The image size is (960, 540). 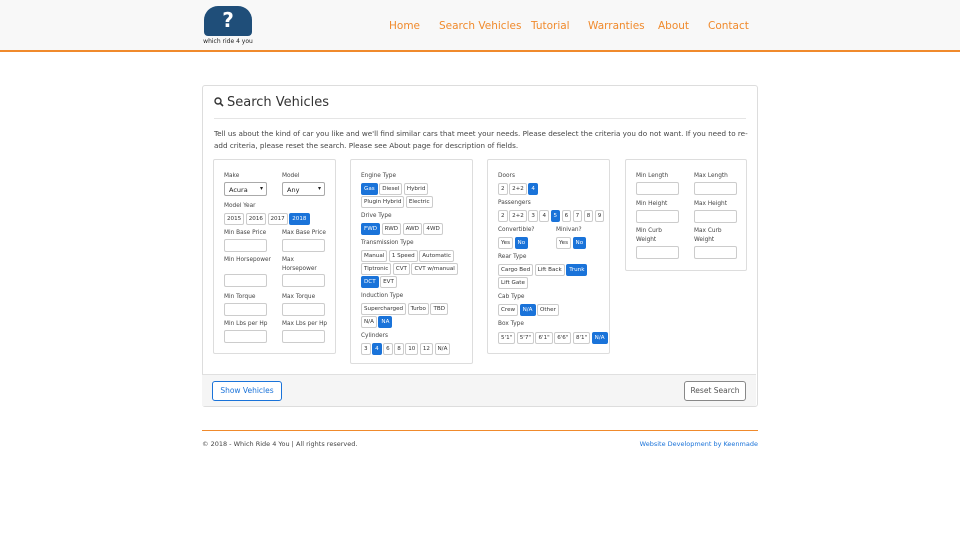 What do you see at coordinates (657, 252) in the screenshot?
I see `min-curb-weight-input` at bounding box center [657, 252].